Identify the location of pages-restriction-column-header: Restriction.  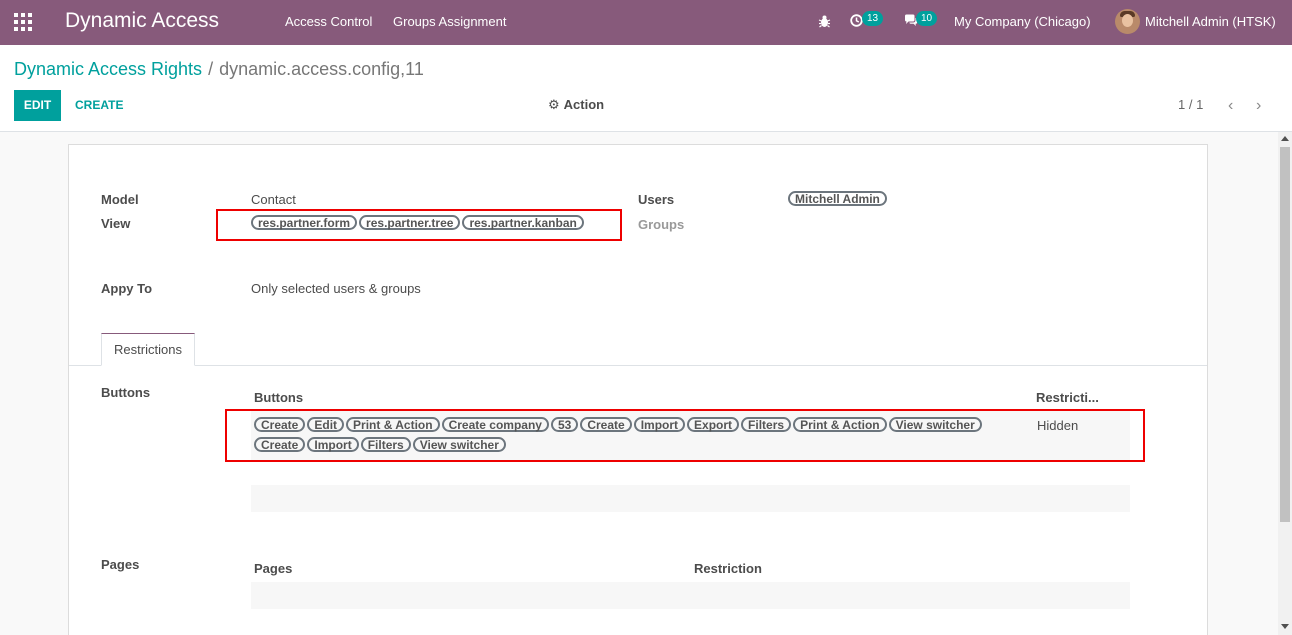
(728, 568).